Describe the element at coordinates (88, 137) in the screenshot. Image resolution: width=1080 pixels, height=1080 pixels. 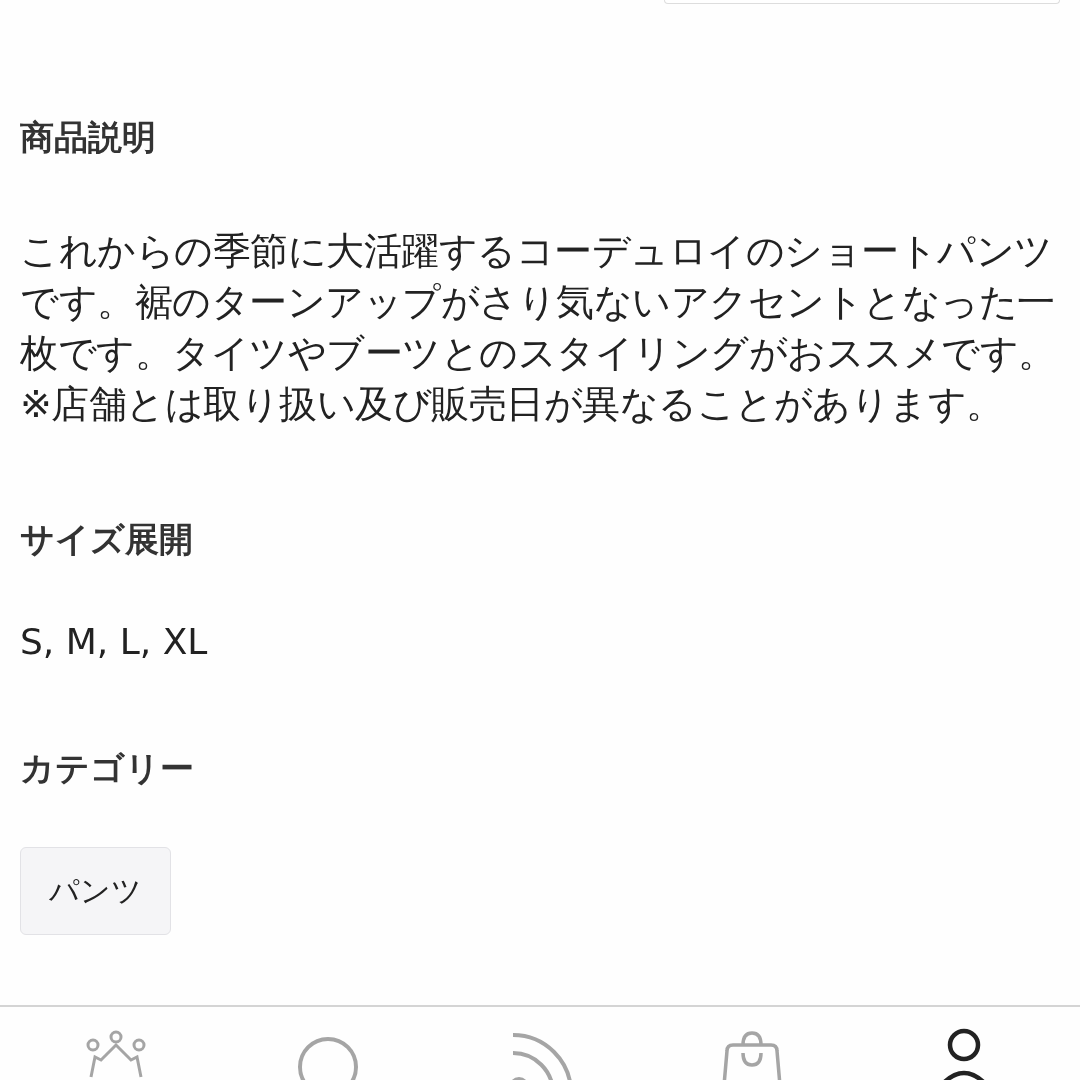
I see `section-heading: 商品説明` at that location.